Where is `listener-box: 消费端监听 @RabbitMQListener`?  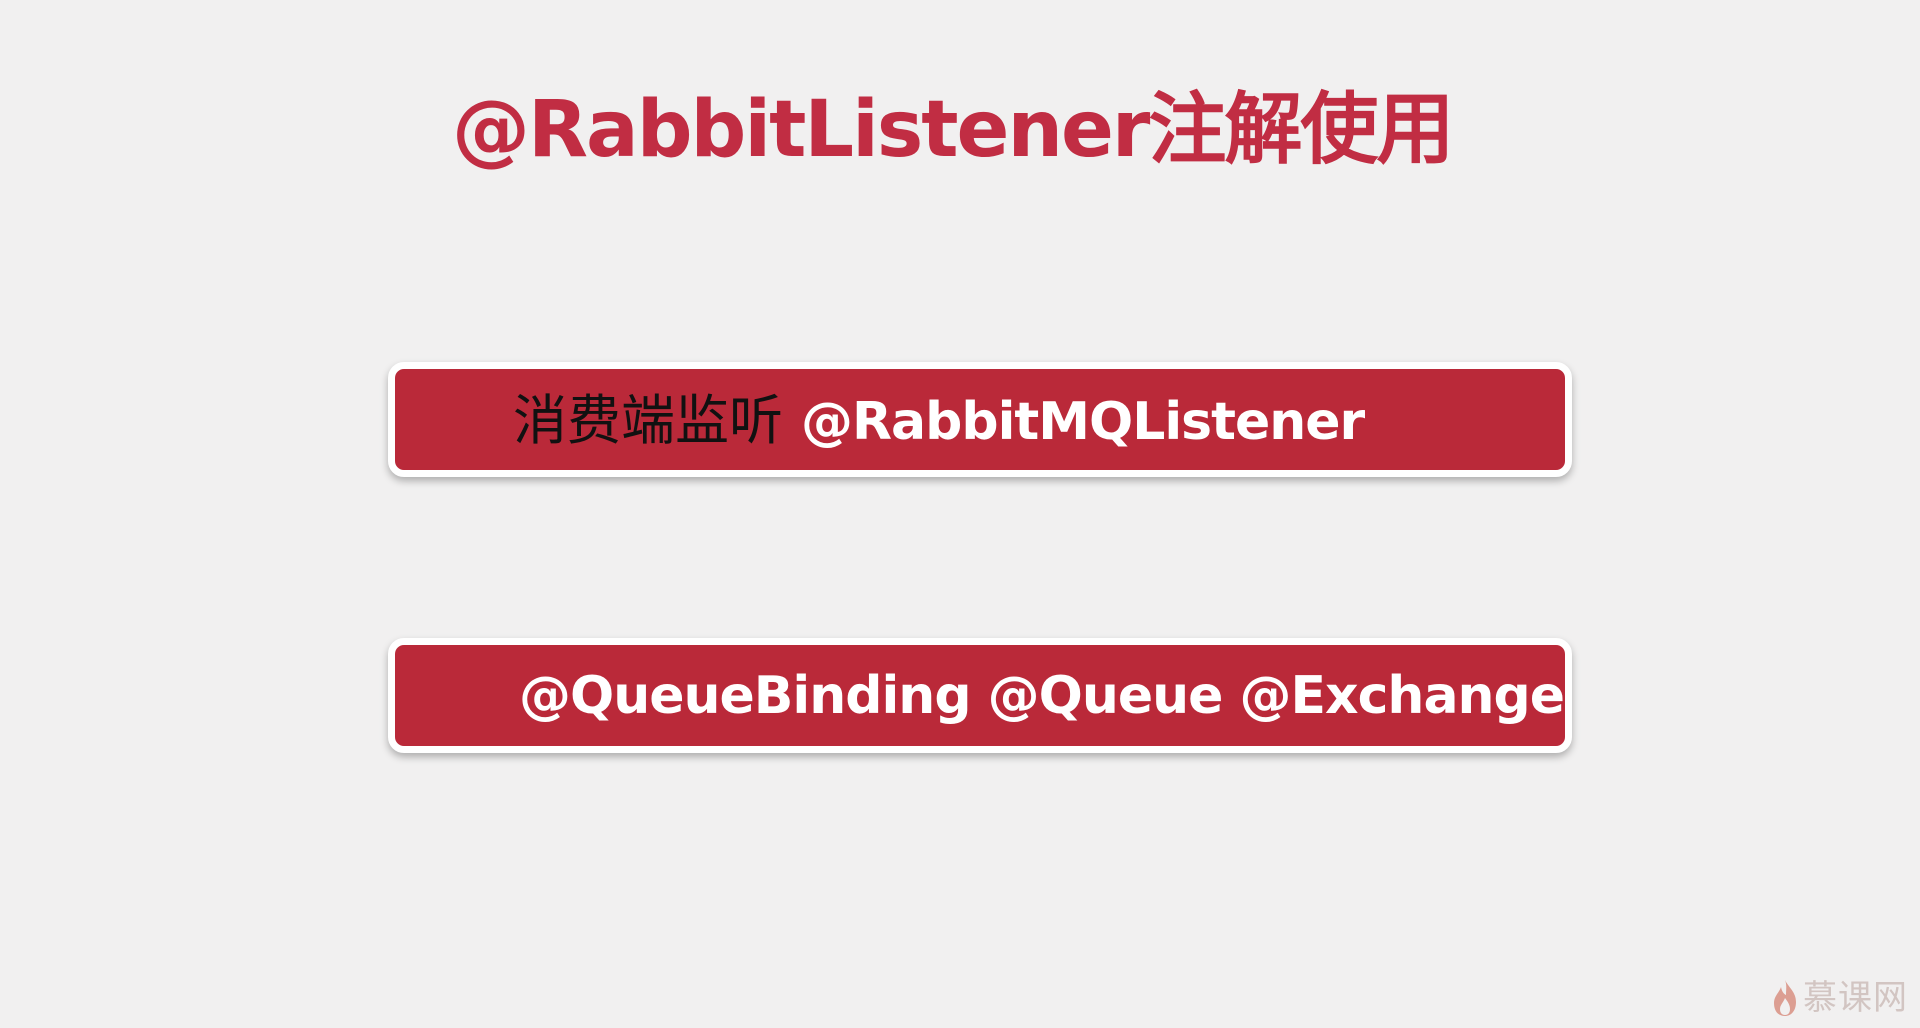 listener-box: 消费端监听 @RabbitMQListener is located at coordinates (980, 419).